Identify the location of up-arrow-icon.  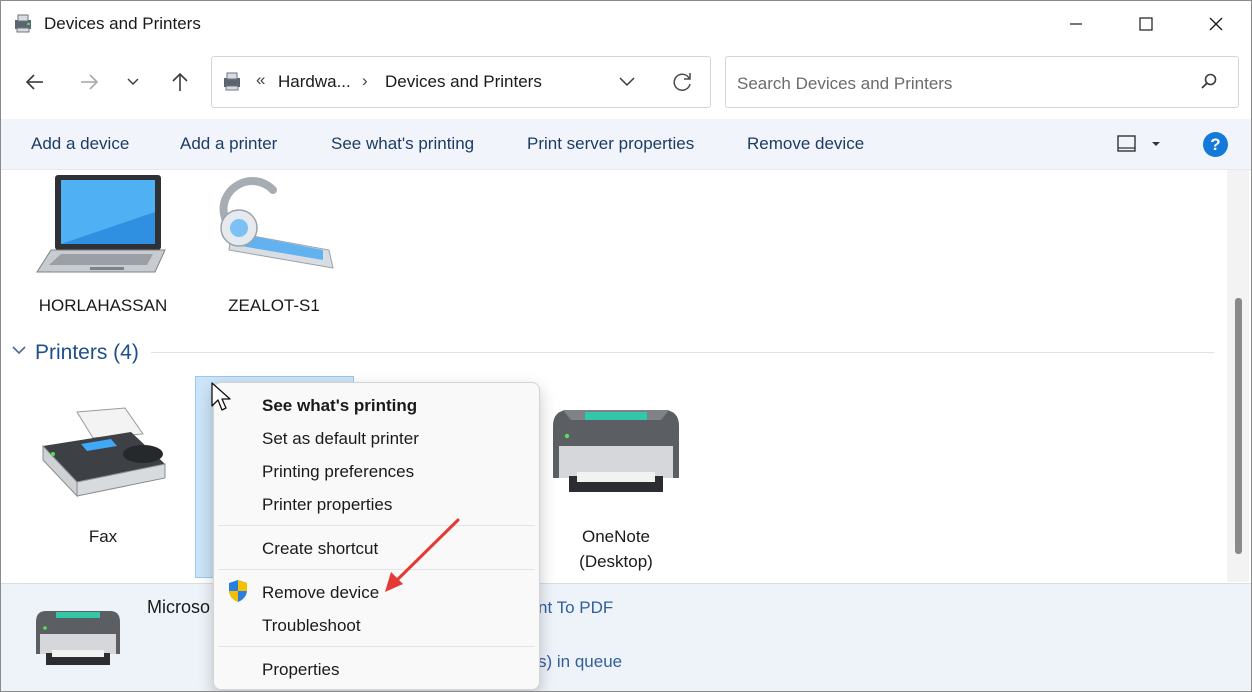
(180, 82).